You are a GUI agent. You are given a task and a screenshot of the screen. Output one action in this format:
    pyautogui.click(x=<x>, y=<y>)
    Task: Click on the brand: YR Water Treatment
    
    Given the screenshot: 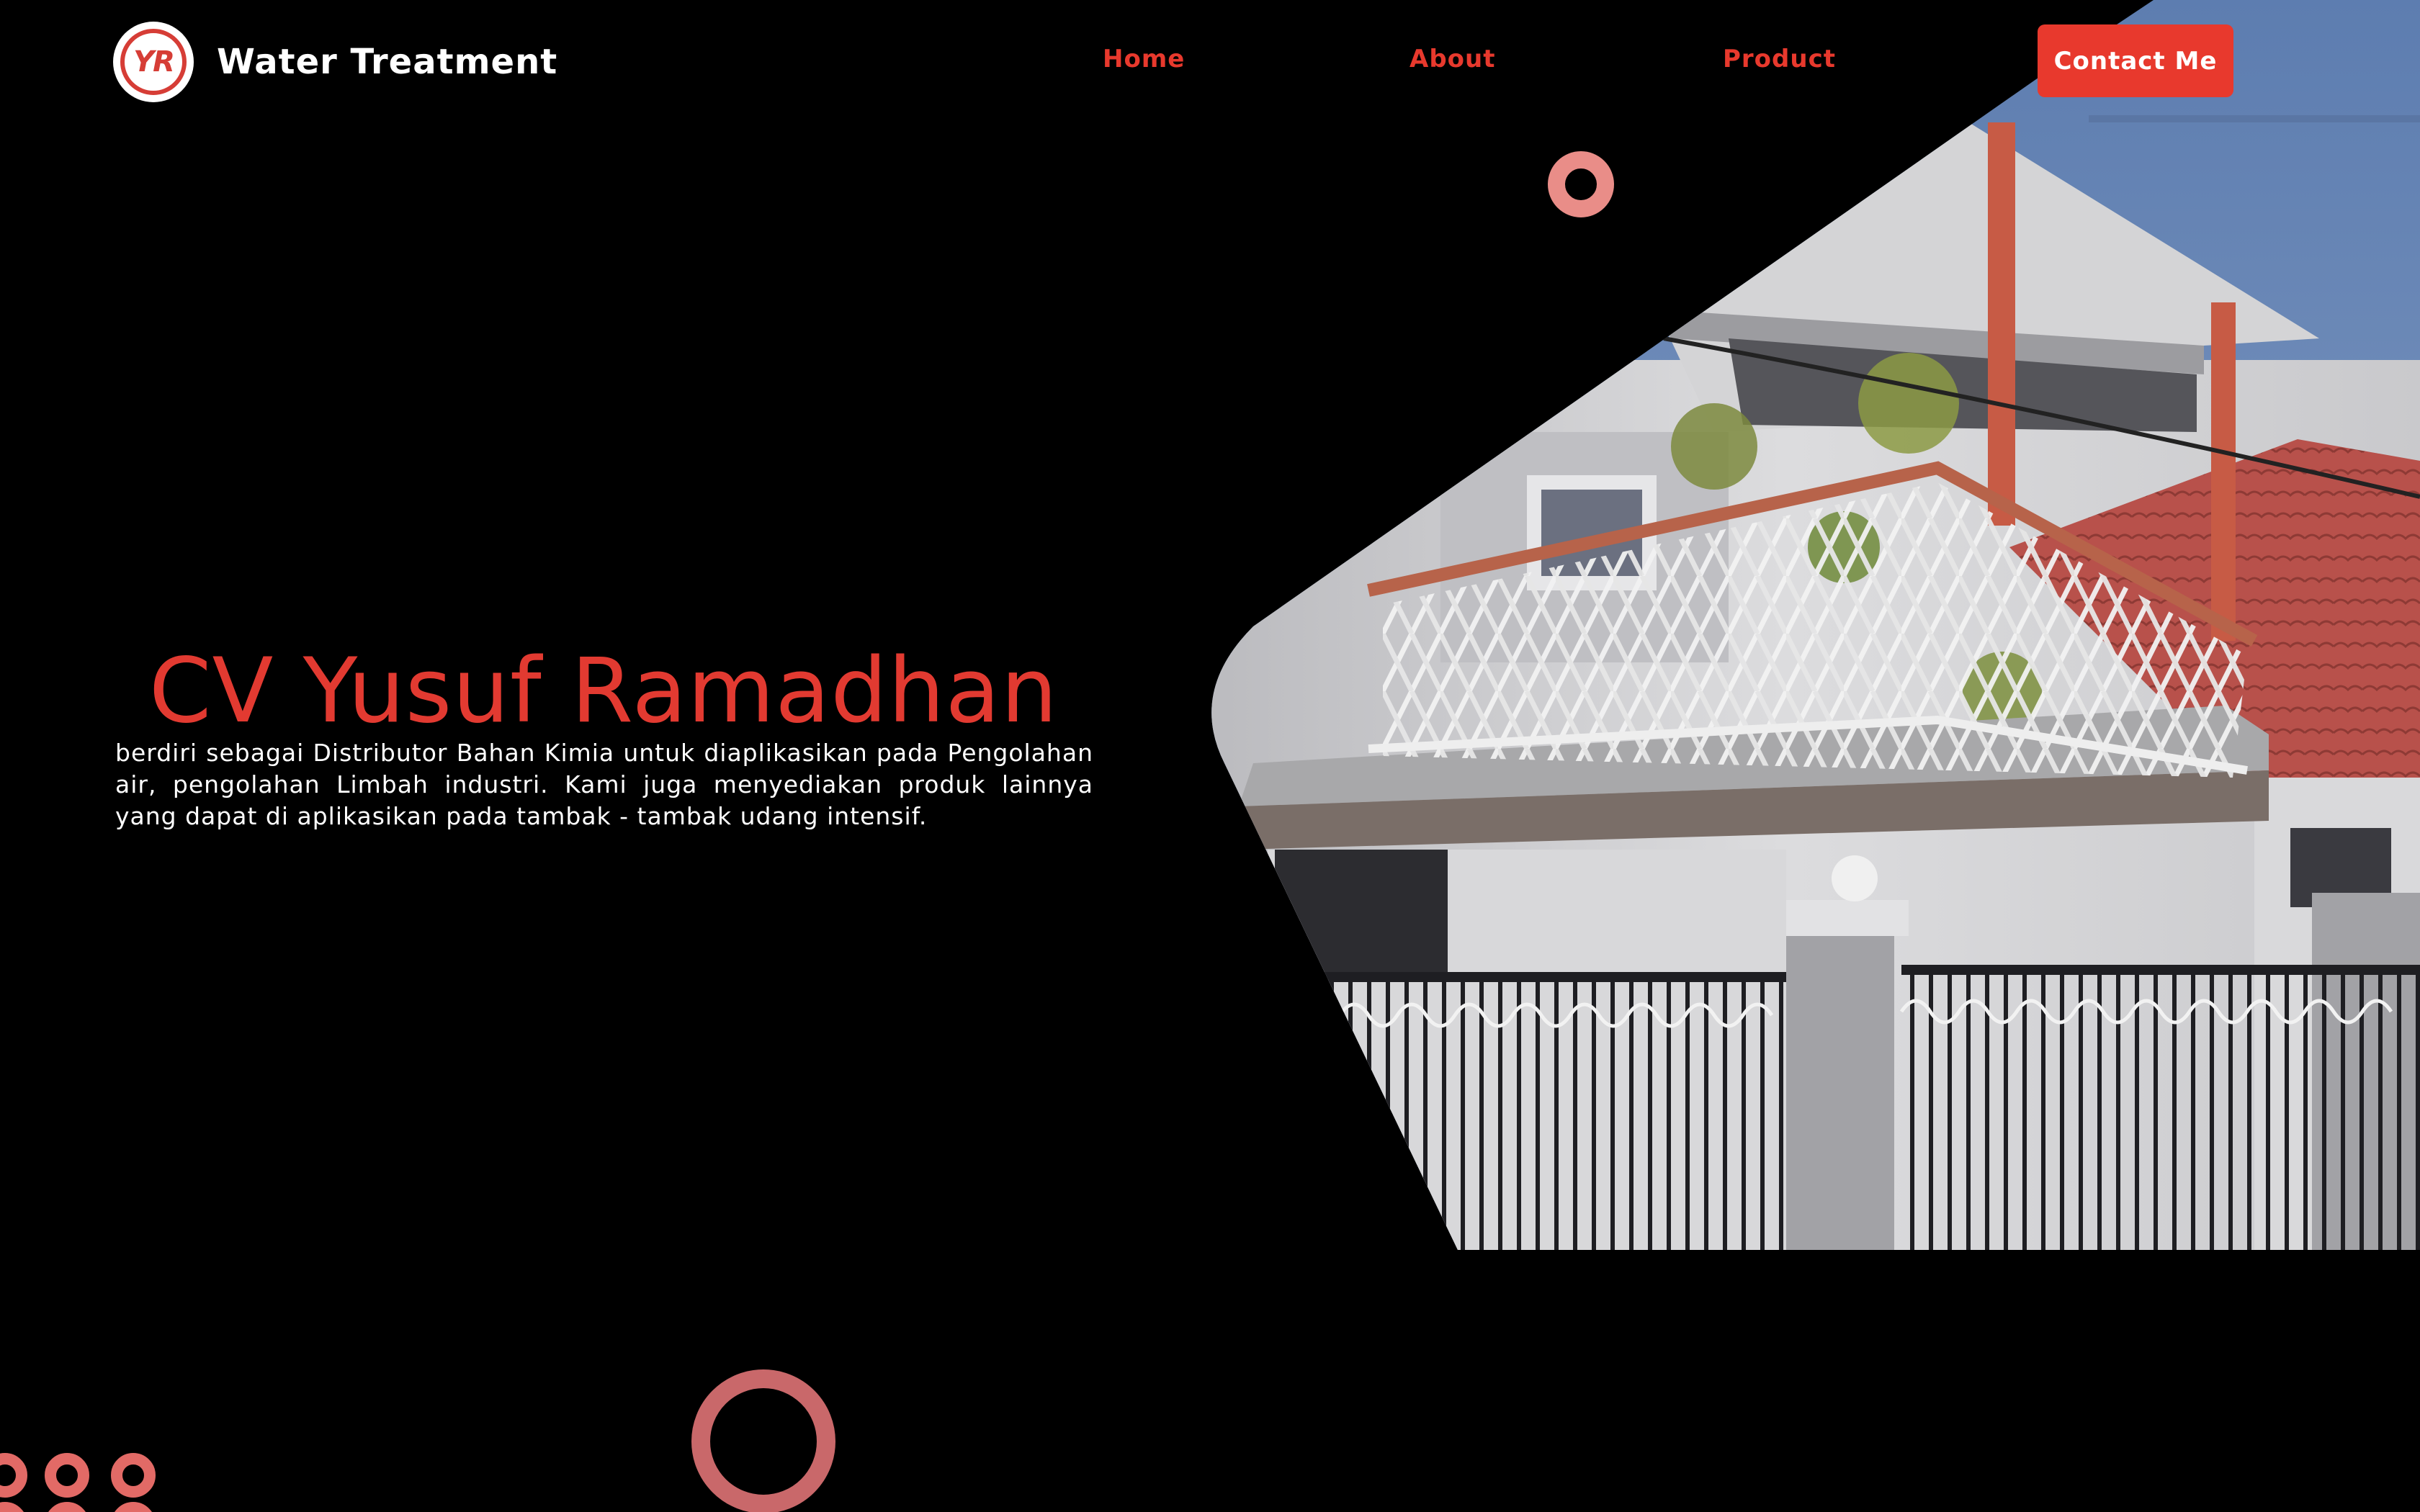 What is the action you would take?
    pyautogui.click(x=335, y=62)
    